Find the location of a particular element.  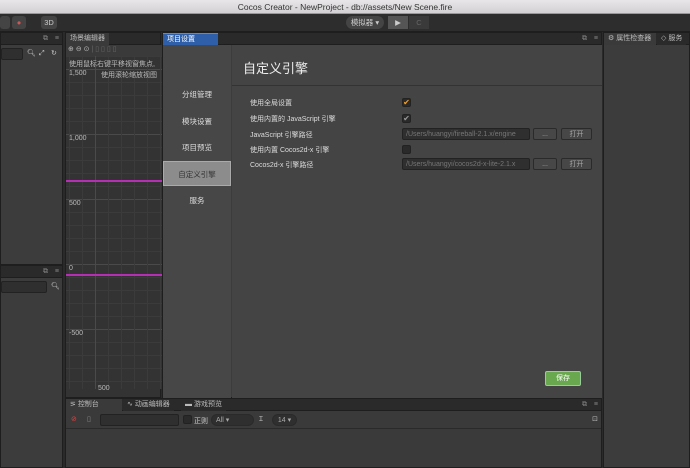

tab-animation-editor: ∿ 动画编辑器 is located at coordinates (148, 405).